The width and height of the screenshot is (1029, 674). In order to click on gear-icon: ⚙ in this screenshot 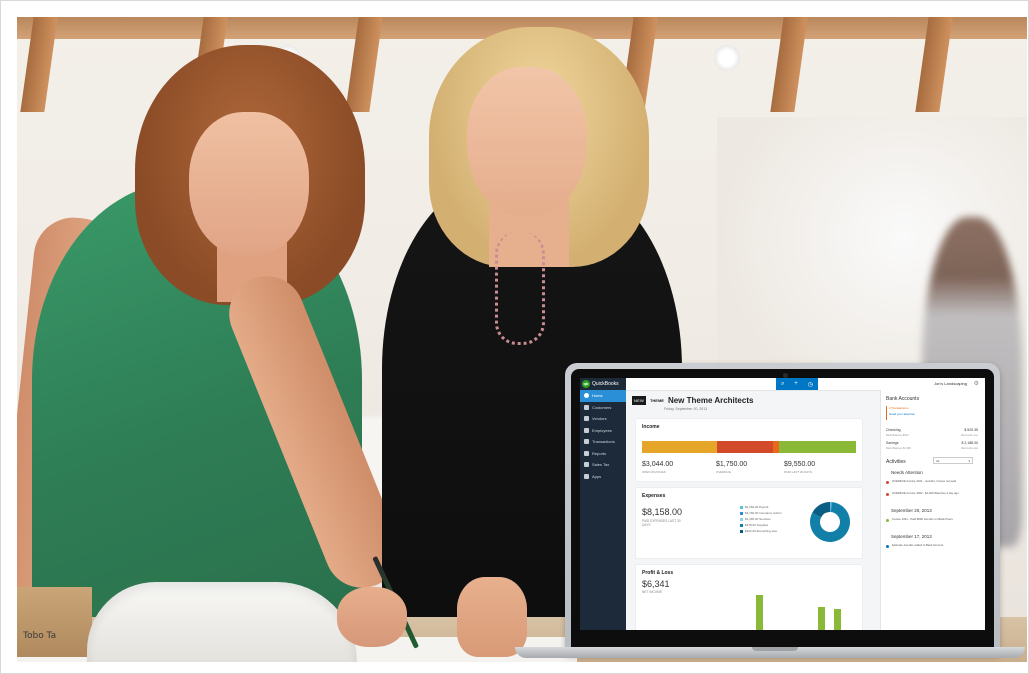, I will do `click(976, 383)`.